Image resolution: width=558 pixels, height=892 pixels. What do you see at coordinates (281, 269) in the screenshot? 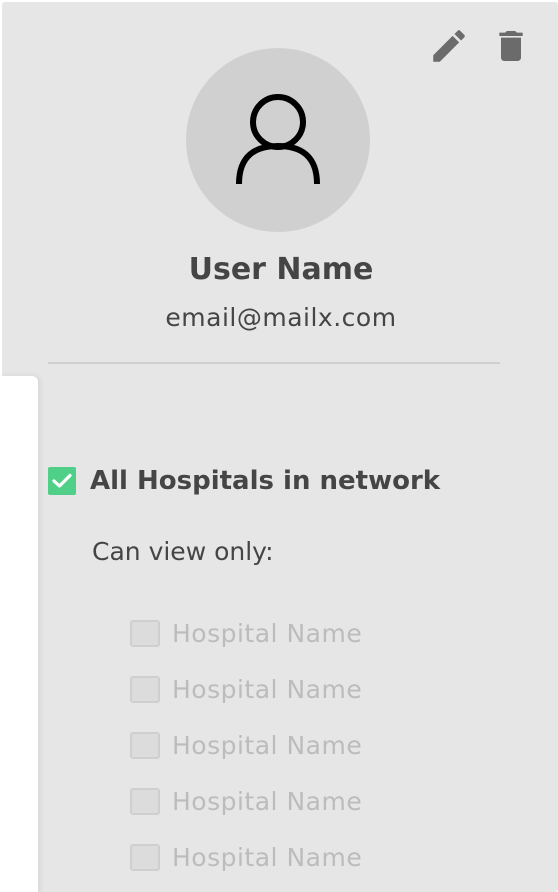
I see `user-name: User Name` at bounding box center [281, 269].